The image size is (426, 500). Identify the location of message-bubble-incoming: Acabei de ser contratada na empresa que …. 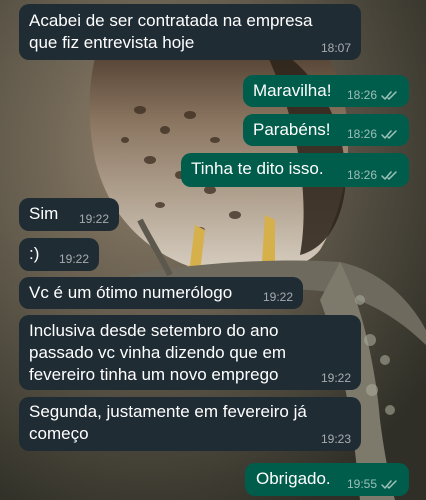
(190, 32).